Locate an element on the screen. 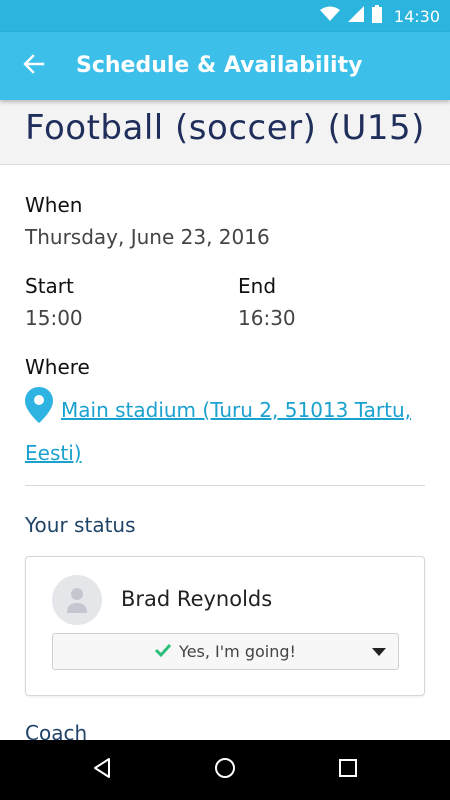  location-pin-icon is located at coordinates (39, 411).